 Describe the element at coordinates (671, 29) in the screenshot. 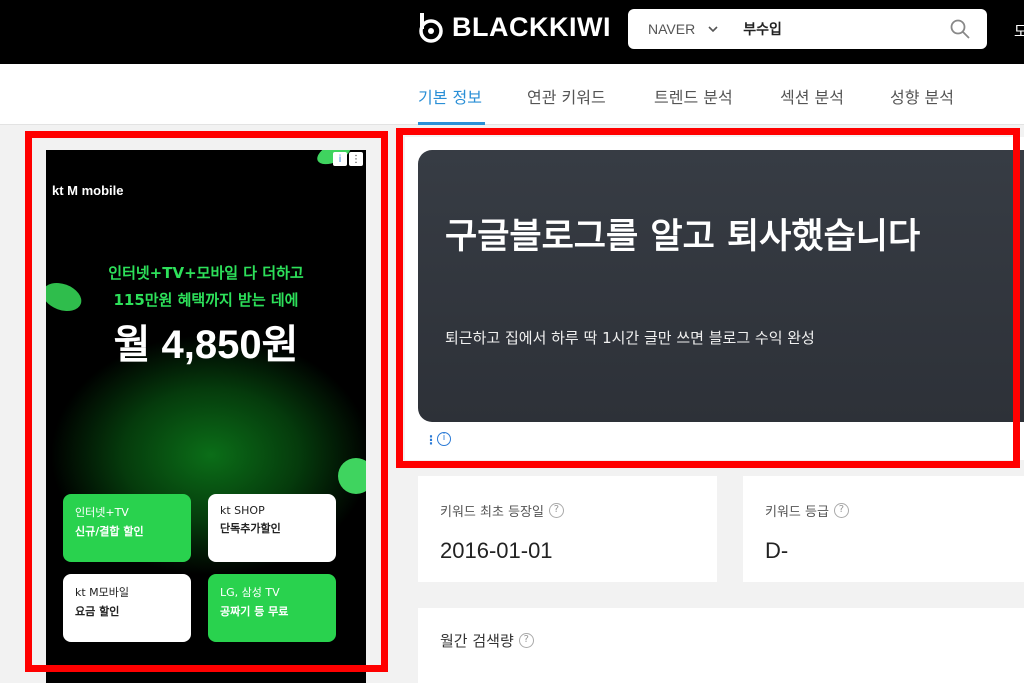

I see `search-engine-select: NAVER` at that location.